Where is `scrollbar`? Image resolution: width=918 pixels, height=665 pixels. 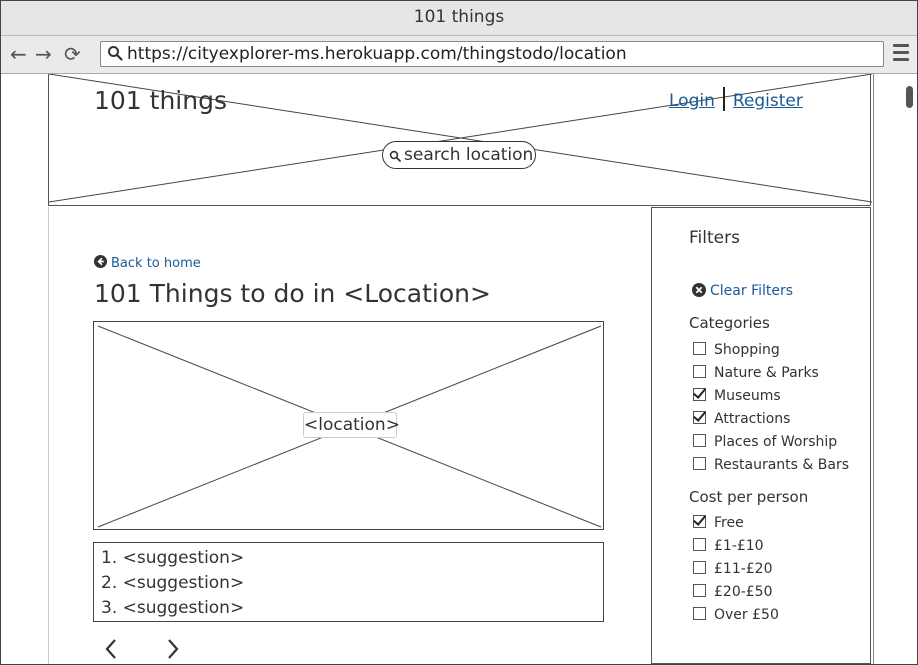
scrollbar is located at coordinates (895, 369).